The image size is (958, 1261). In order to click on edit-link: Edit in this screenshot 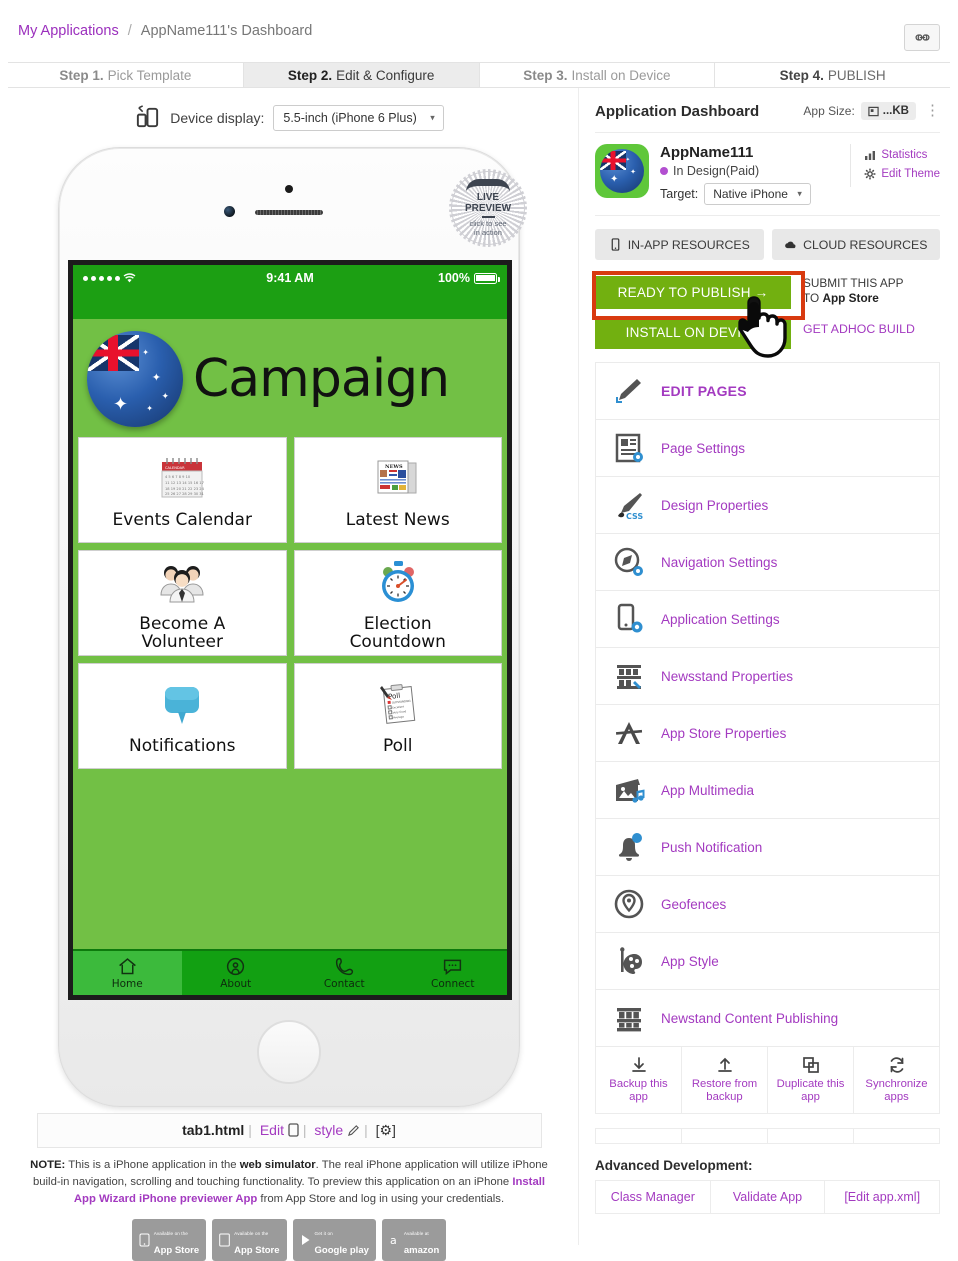, I will do `click(272, 1130)`.